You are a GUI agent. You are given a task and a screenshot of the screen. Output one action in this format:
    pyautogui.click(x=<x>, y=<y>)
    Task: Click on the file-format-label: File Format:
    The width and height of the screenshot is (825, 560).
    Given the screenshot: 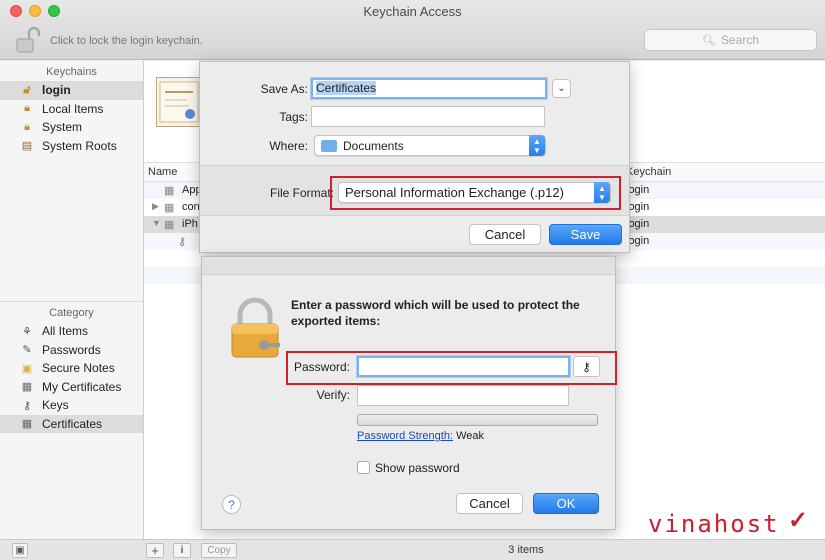 What is the action you would take?
    pyautogui.click(x=301, y=193)
    